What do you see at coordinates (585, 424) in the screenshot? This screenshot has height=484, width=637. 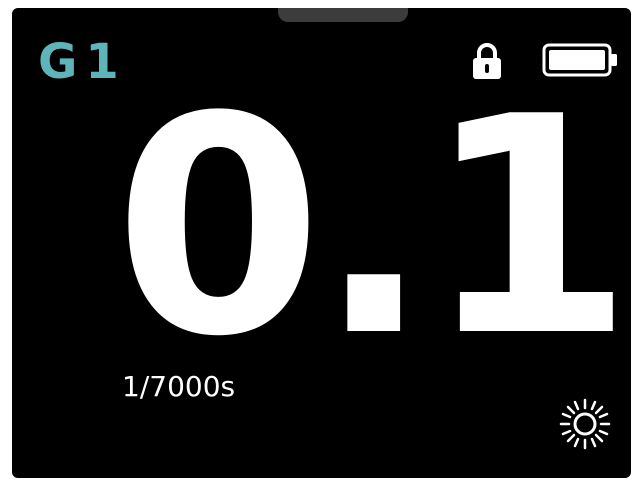 I see `sun-icon` at bounding box center [585, 424].